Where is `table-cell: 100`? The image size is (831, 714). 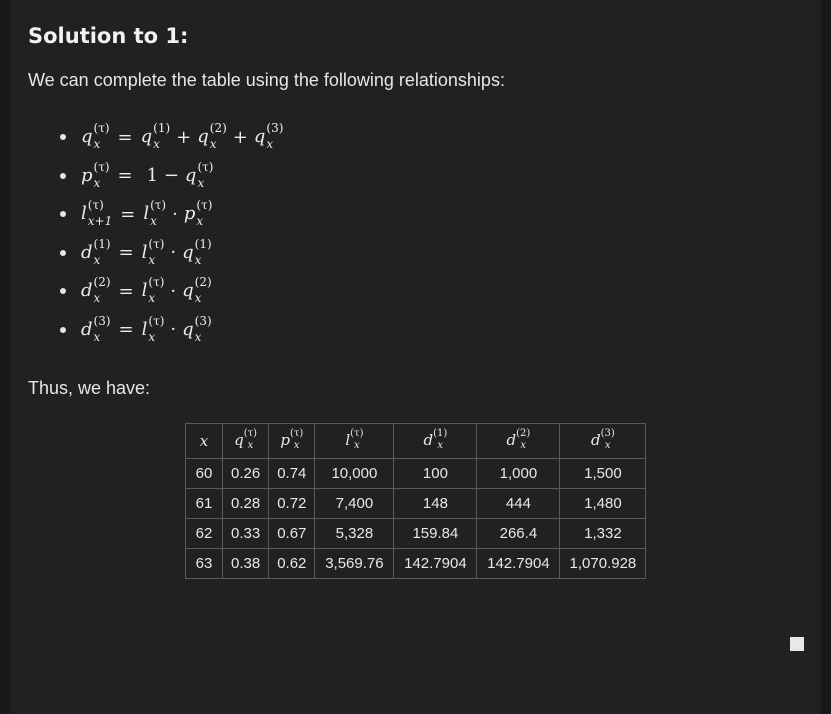 table-cell: 100 is located at coordinates (435, 473).